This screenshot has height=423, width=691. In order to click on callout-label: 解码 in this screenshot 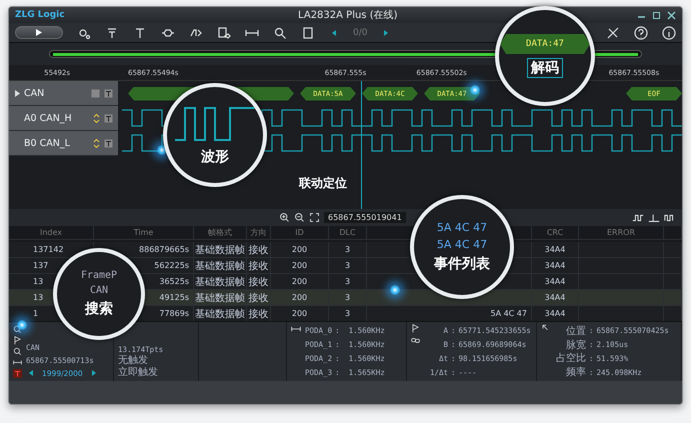, I will do `click(545, 68)`.